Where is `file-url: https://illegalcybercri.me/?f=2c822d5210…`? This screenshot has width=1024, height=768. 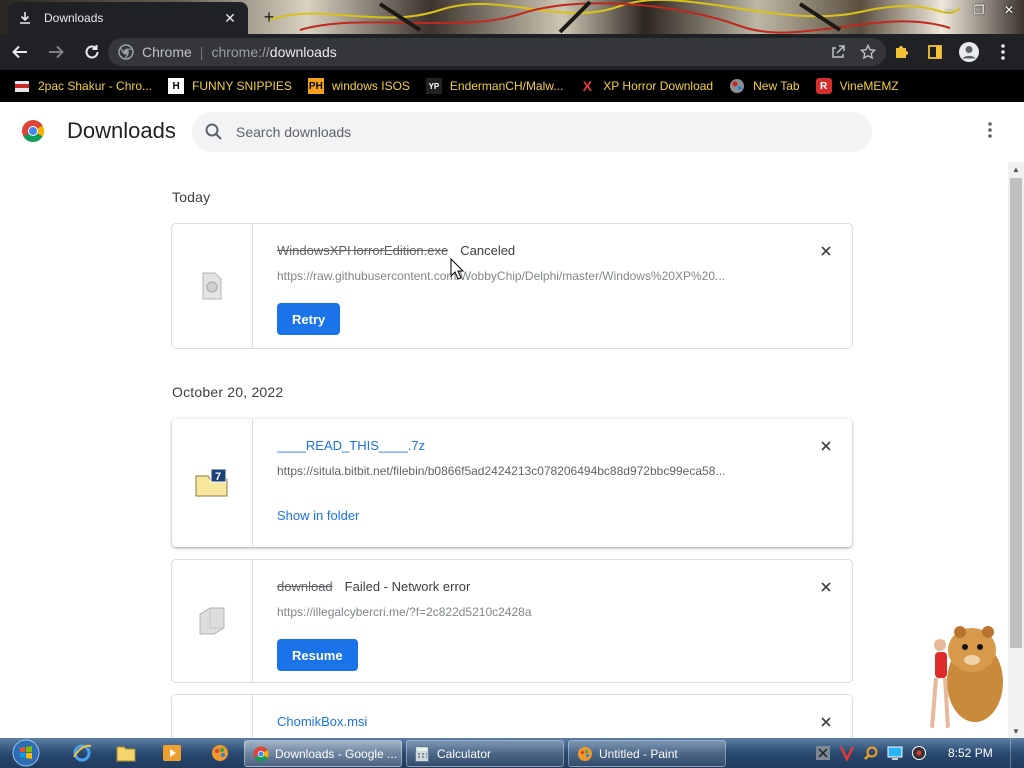 file-url: https://illegalcybercri.me/?f=2c822d5210… is located at coordinates (404, 612).